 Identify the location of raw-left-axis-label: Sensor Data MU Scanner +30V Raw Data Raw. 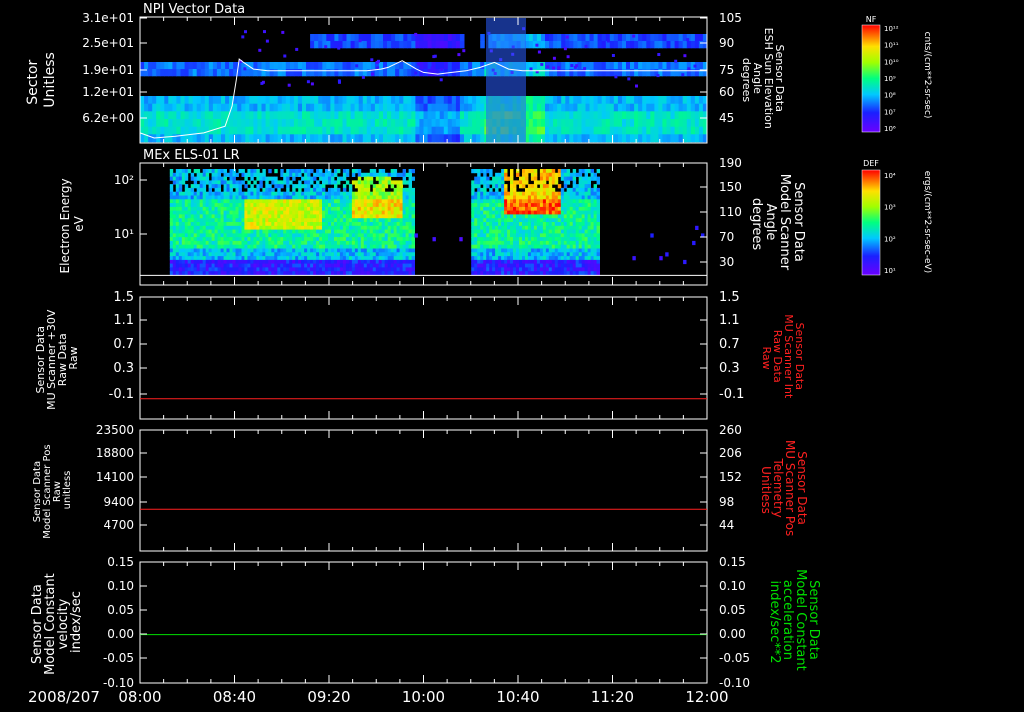
(57, 358).